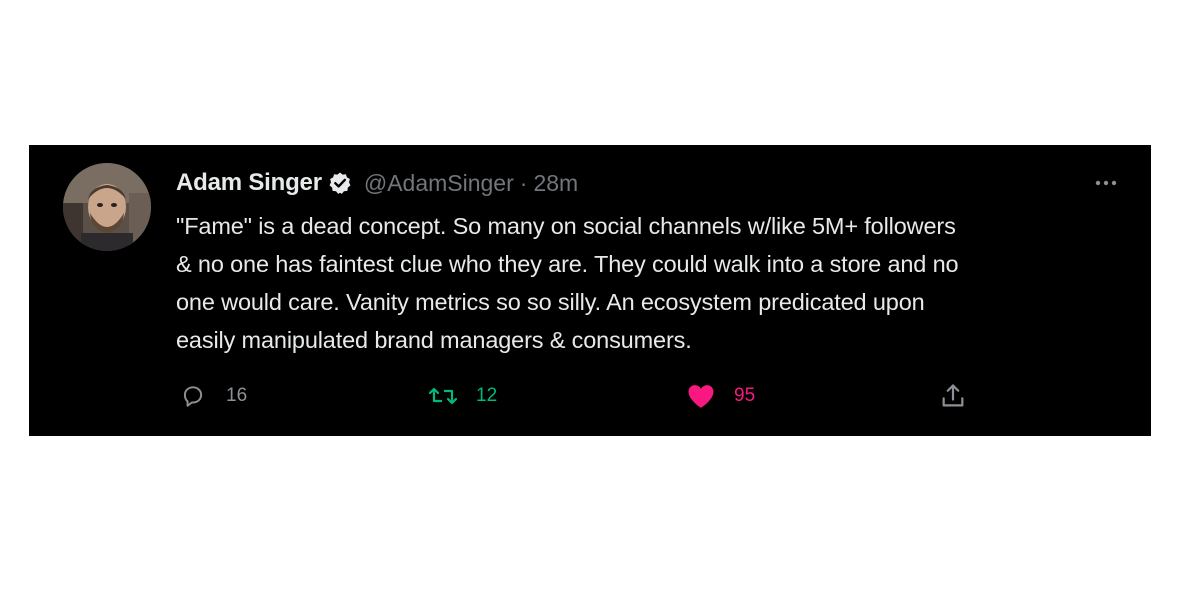 The height and width of the screenshot is (600, 1204). Describe the element at coordinates (701, 396) in the screenshot. I see `heart-icon` at that location.